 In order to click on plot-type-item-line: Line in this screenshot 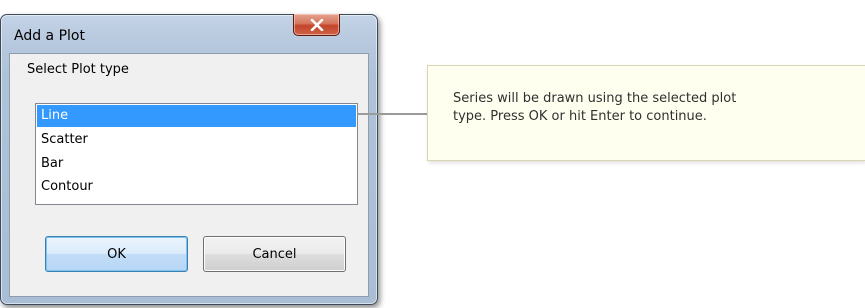, I will do `click(196, 116)`.